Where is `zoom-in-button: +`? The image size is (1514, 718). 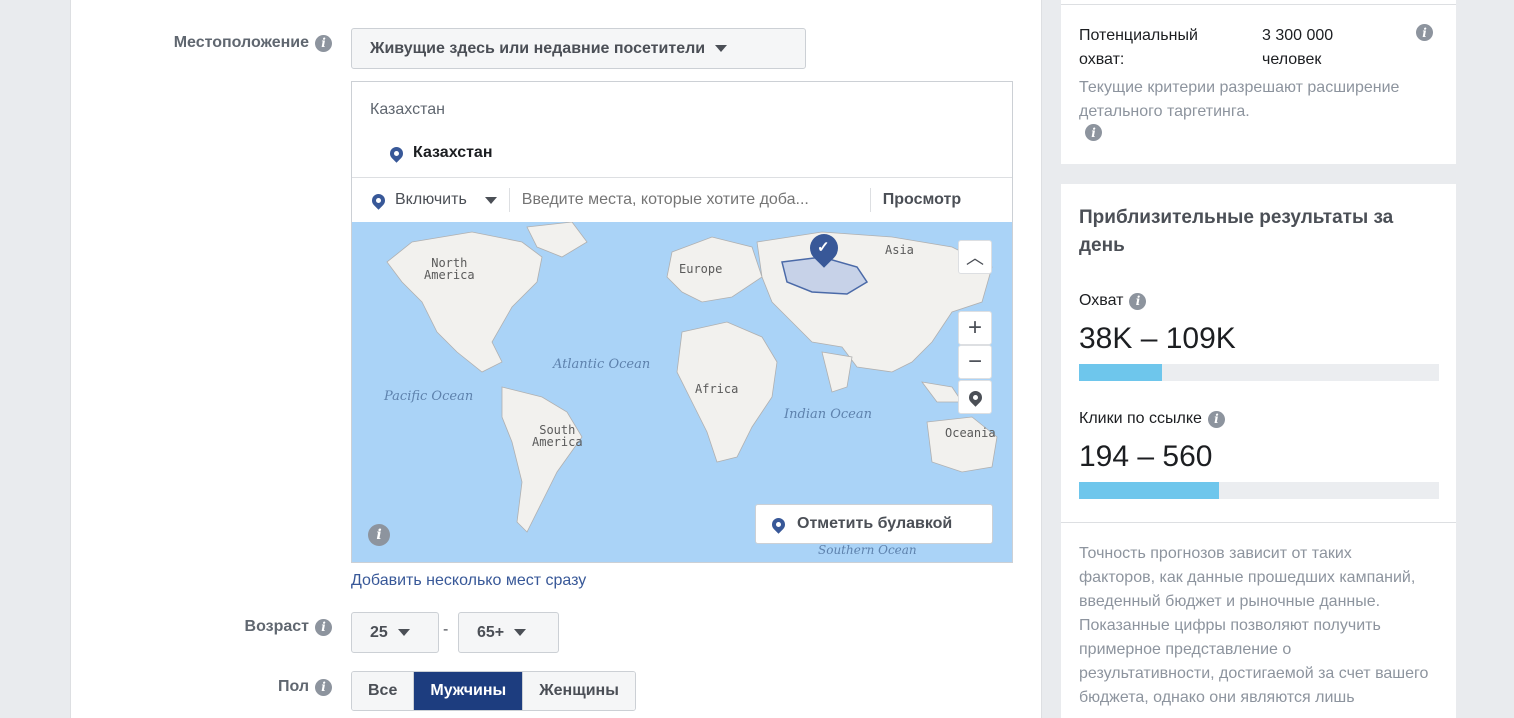
zoom-in-button: + is located at coordinates (975, 328).